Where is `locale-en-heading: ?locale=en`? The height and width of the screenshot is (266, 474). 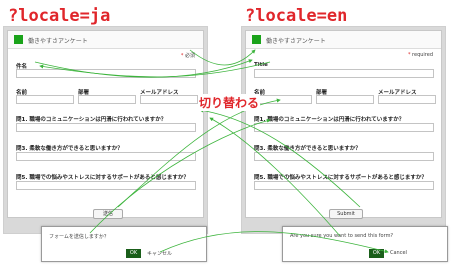
locale-en-heading: ?locale=en is located at coordinates (296, 16).